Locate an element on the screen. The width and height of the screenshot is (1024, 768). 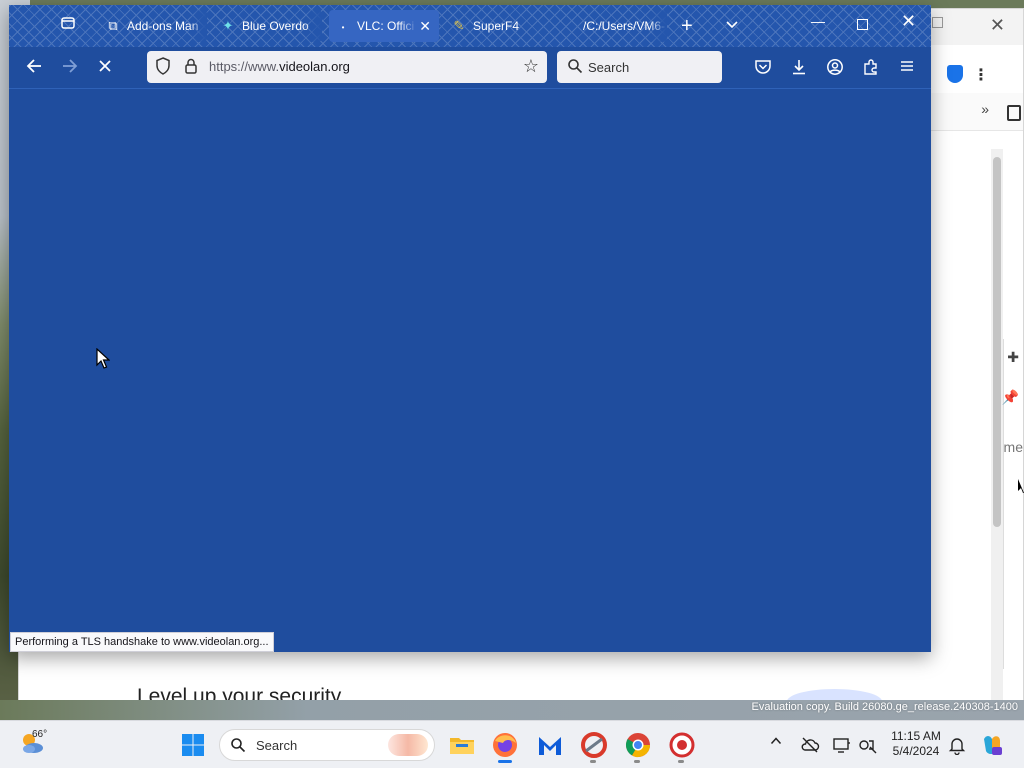
tab-blue-overdose: ✦ Blue Overdo is located at coordinates (268, 26).